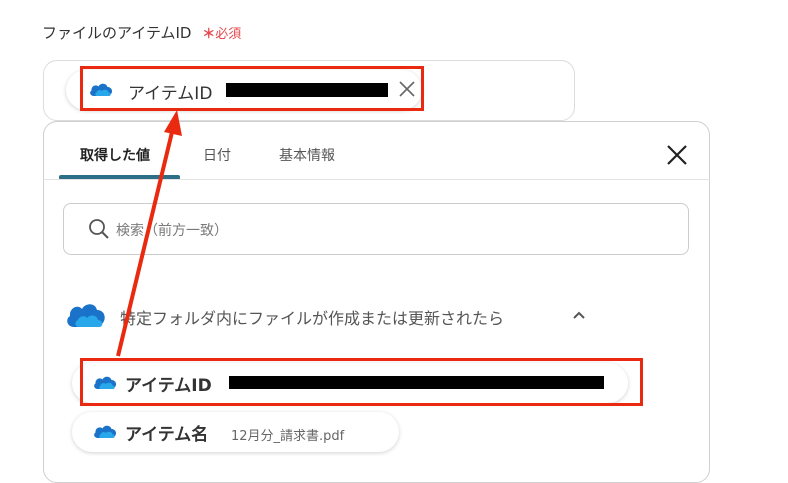 This screenshot has width=788, height=483. I want to click on section-title: 特定フォルダ内にファイルが作成または更新されたら, so click(312, 318).